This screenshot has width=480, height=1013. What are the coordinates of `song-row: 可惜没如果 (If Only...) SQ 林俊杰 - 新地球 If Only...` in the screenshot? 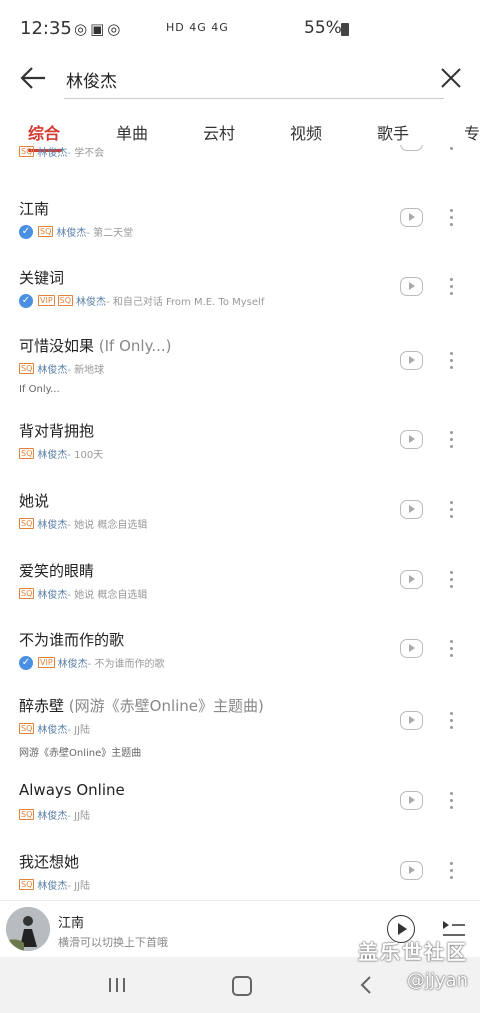 It's located at (240, 367).